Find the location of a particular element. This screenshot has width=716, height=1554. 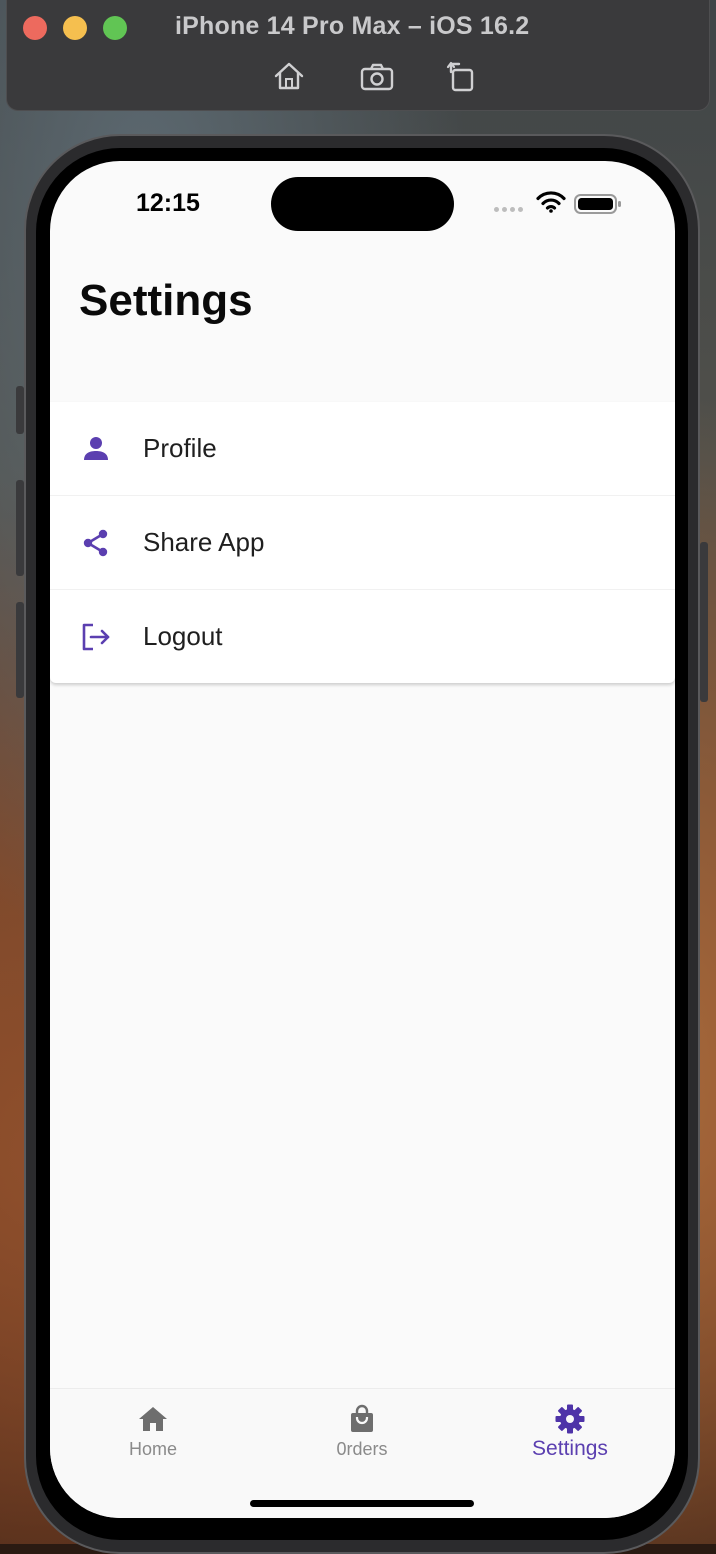

settings-item-label: Profile is located at coordinates (180, 448).